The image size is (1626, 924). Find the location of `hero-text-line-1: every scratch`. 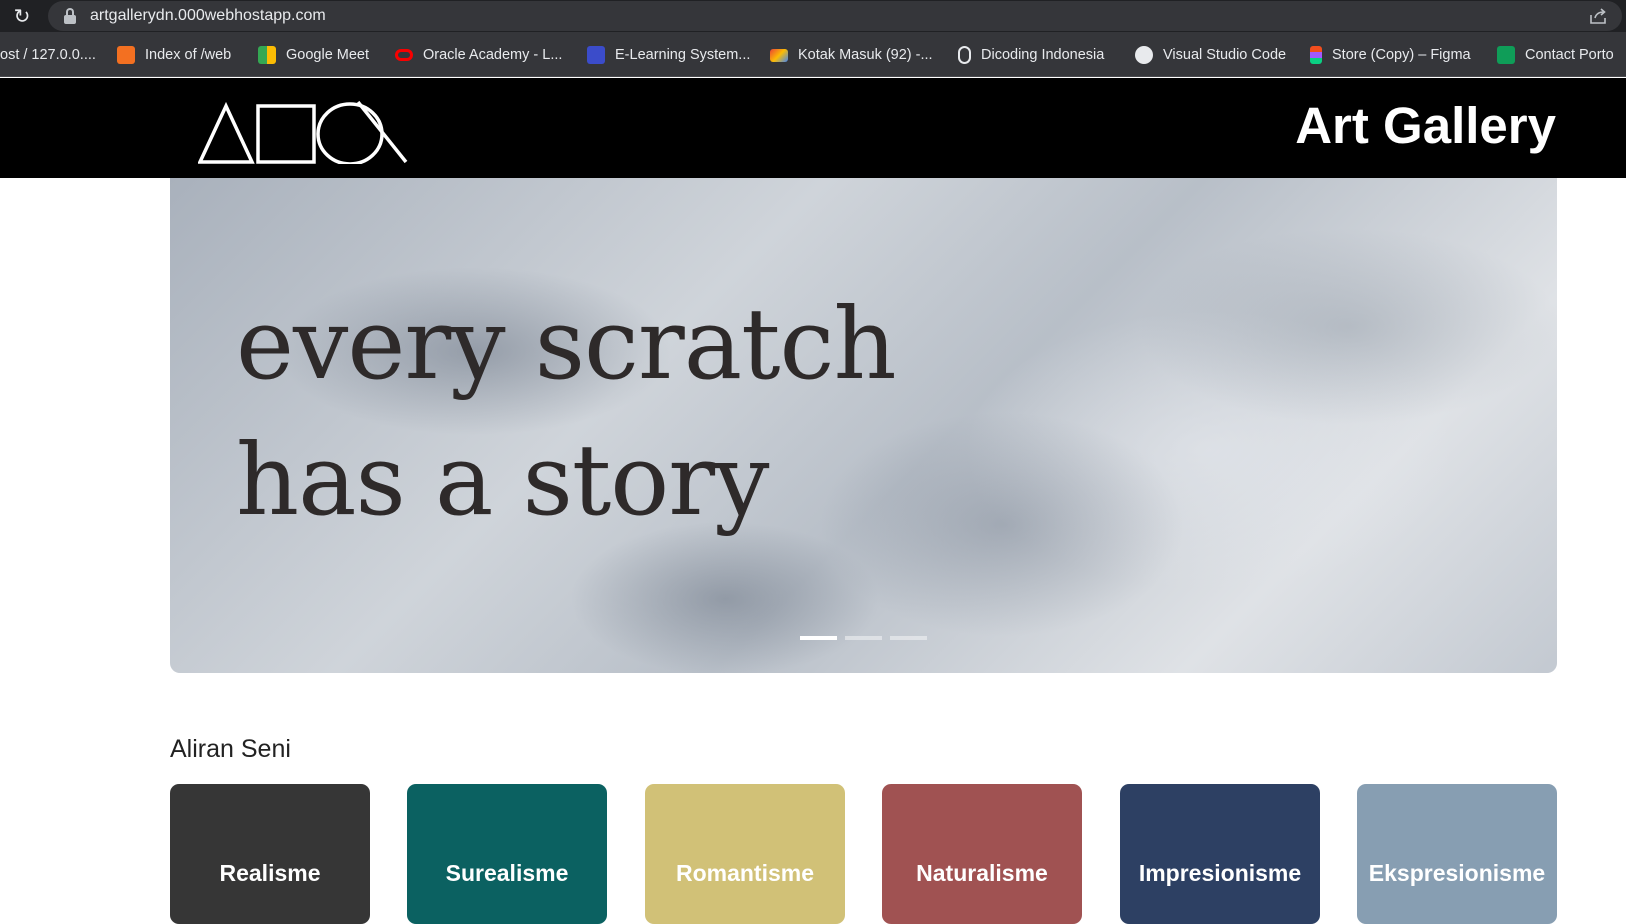

hero-text-line-1: every scratch is located at coordinates (566, 345).